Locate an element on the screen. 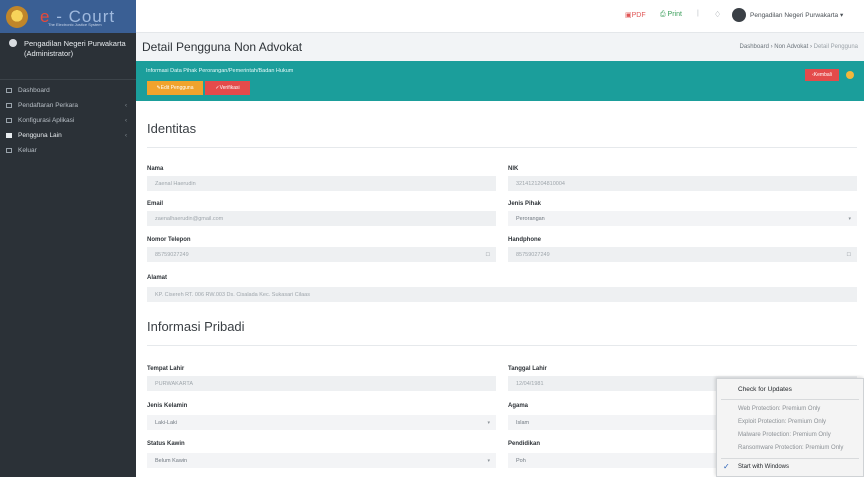  nik-label: NIK is located at coordinates (513, 169).